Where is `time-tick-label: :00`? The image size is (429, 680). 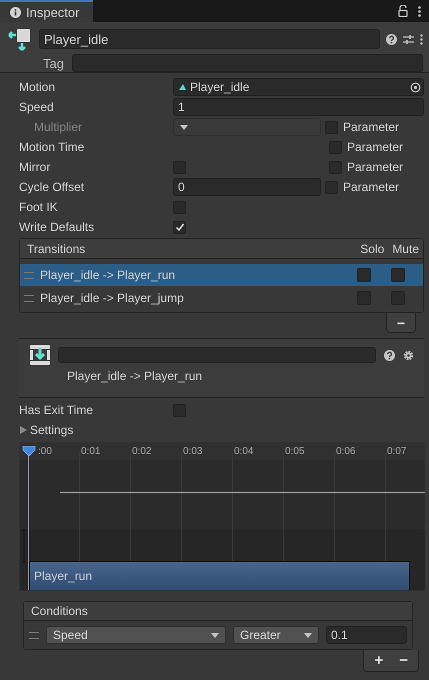
time-tick-label: :00 is located at coordinates (45, 451).